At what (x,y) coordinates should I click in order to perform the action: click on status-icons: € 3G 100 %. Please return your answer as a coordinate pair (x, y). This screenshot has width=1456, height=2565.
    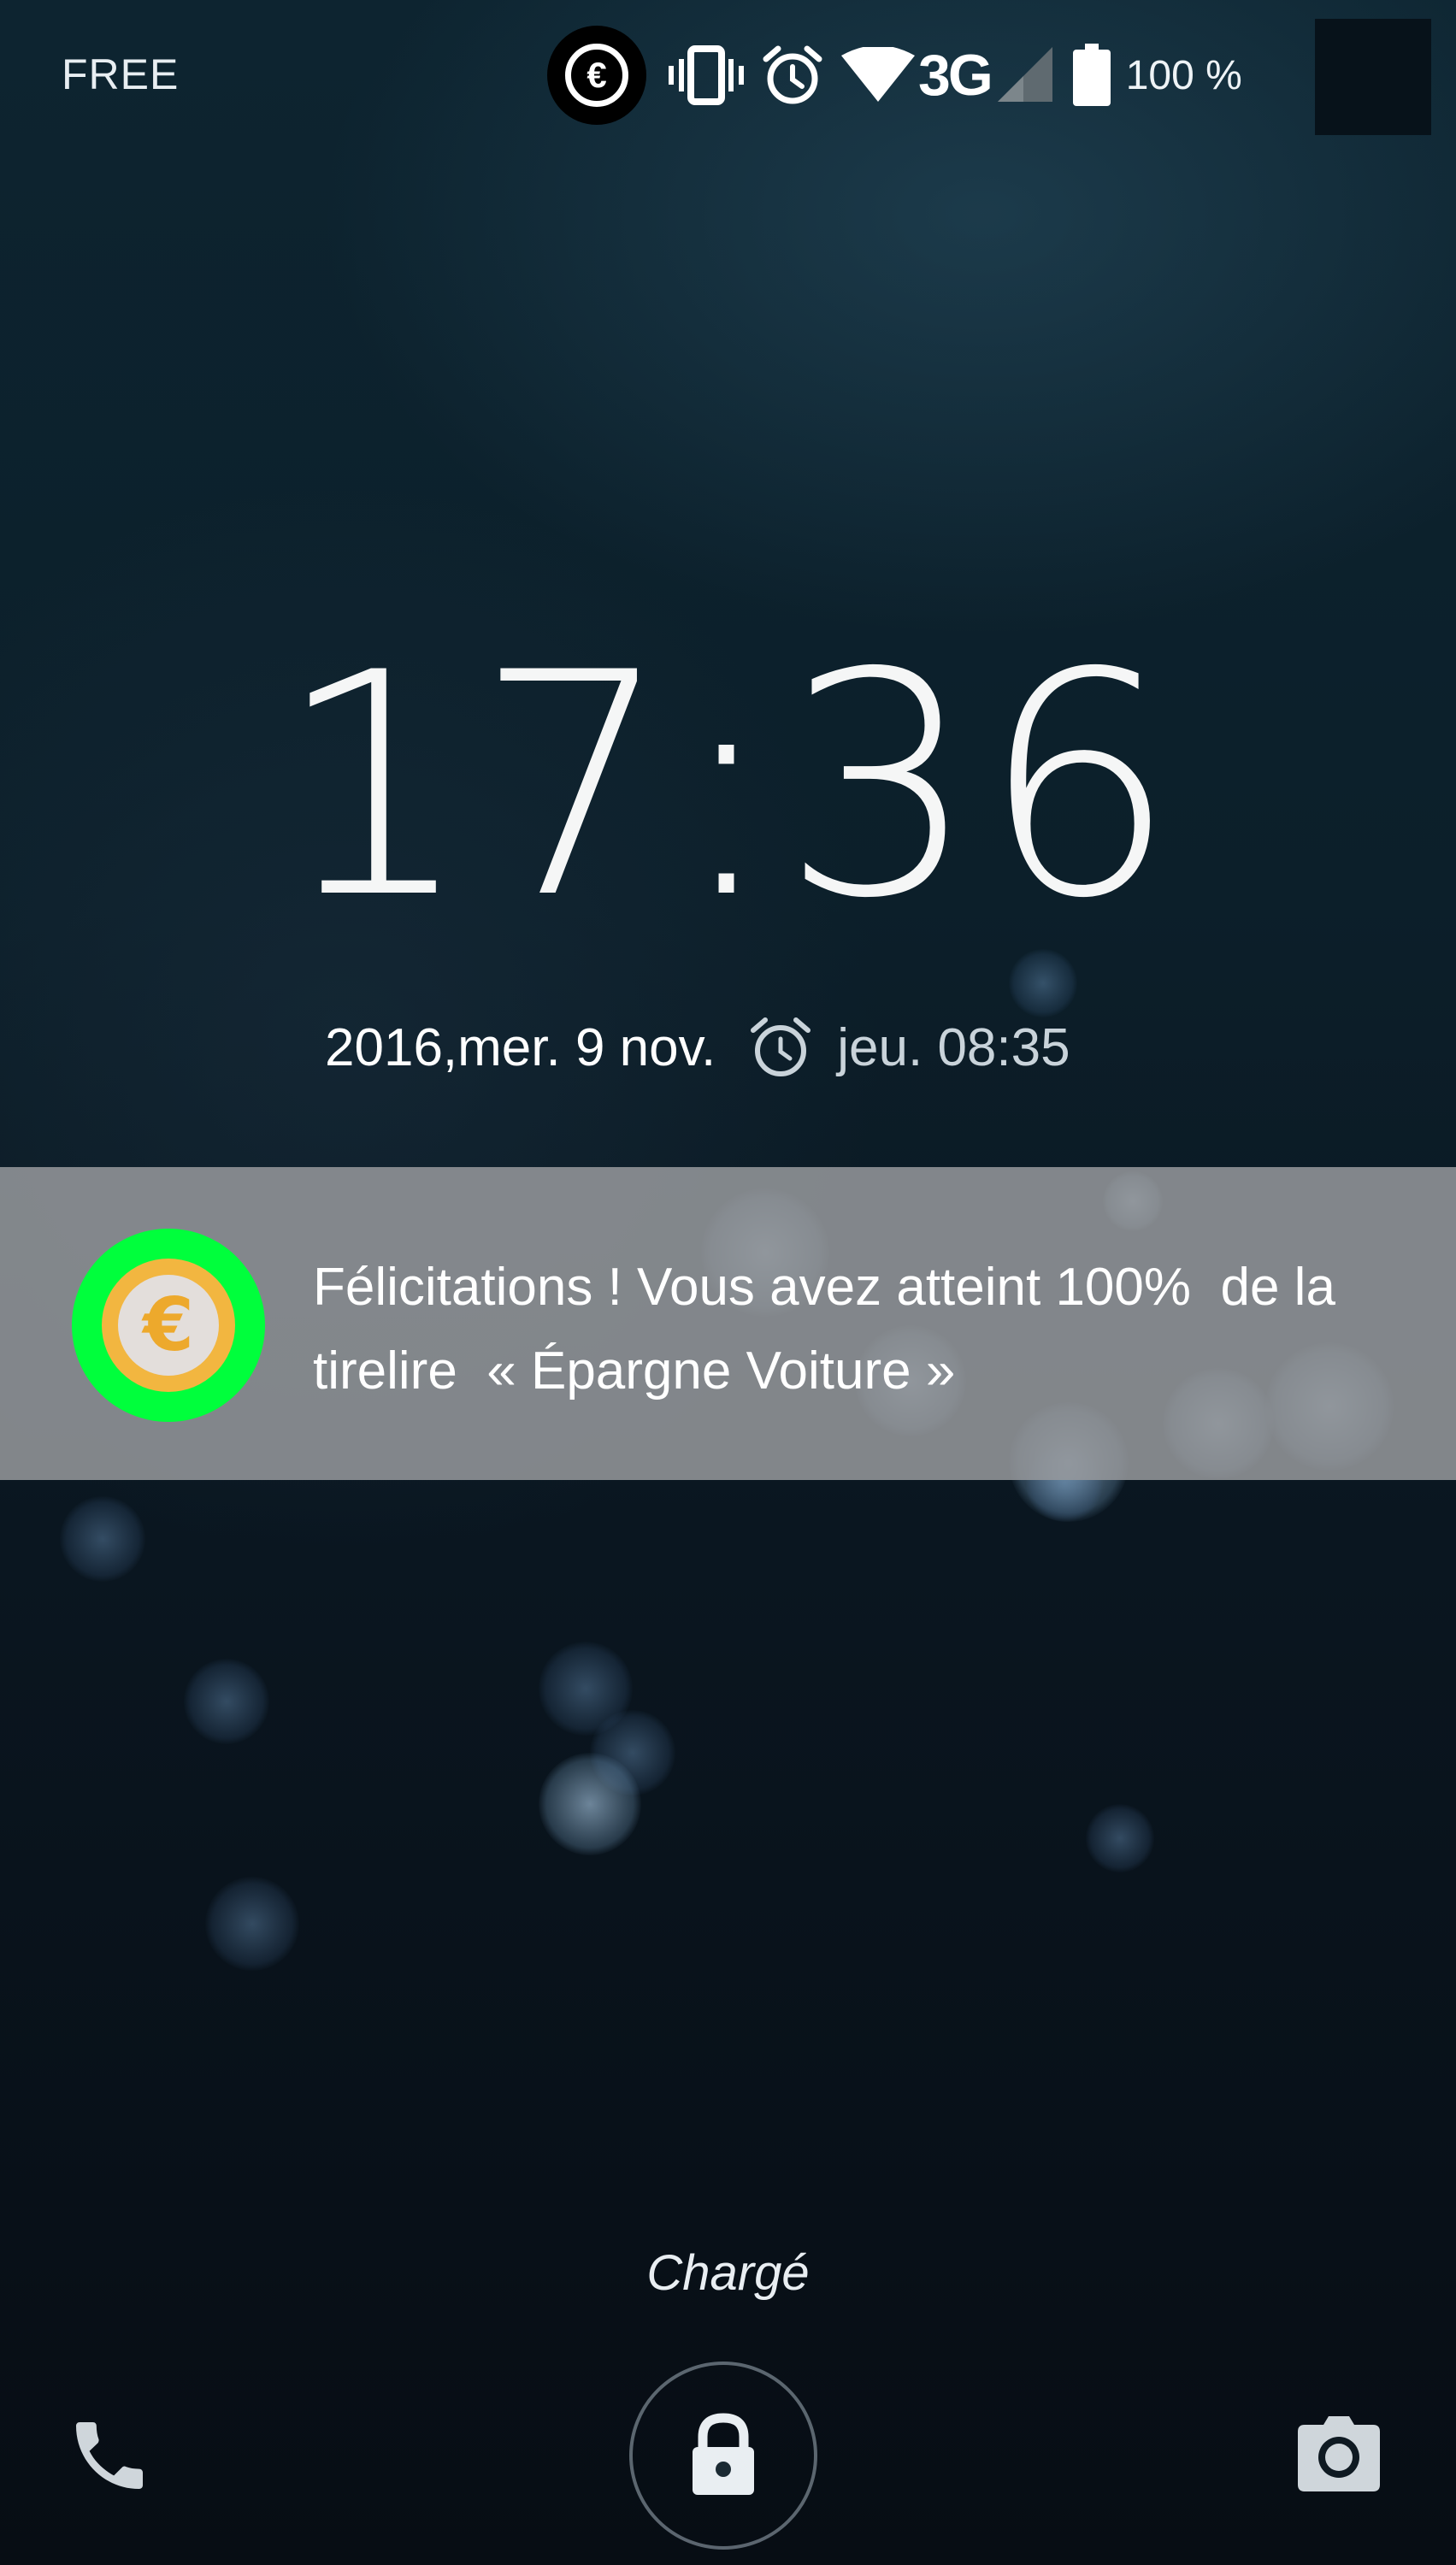
    Looking at the image, I should click on (894, 75).